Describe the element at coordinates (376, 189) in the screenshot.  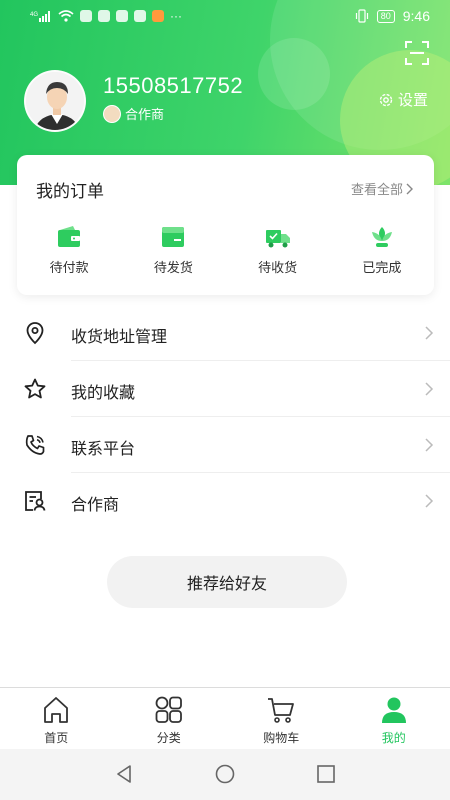
I see `view-all-label: 查看全部` at that location.